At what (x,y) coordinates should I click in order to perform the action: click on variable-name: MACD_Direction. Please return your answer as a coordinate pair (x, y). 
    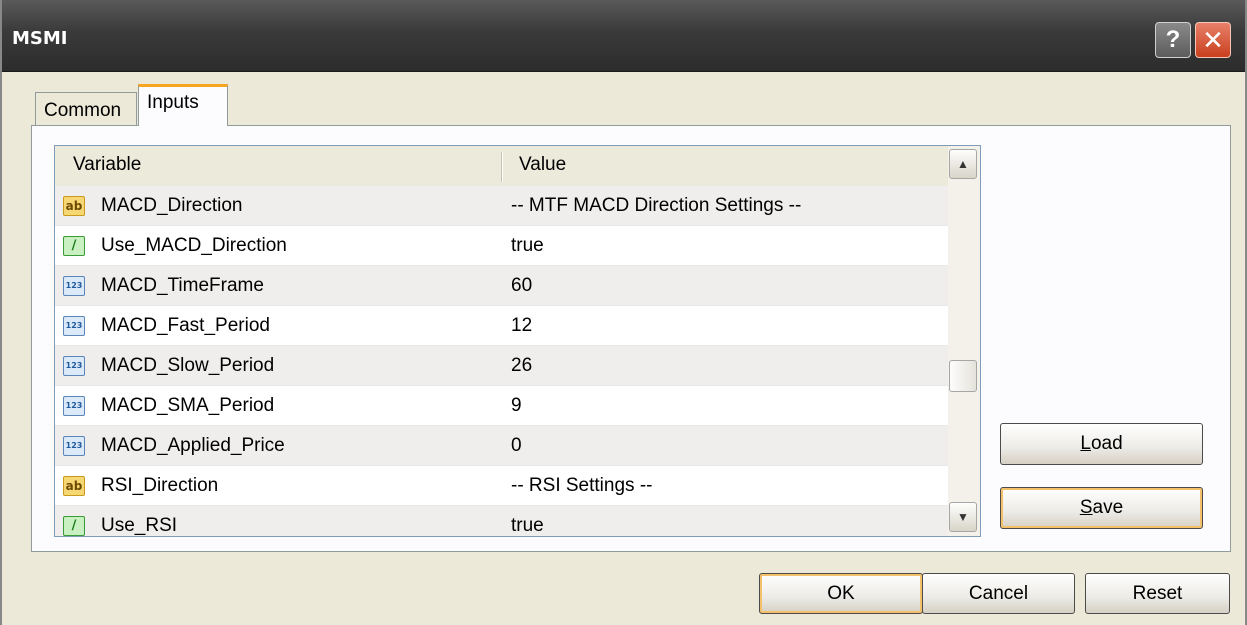
    Looking at the image, I should click on (172, 205).